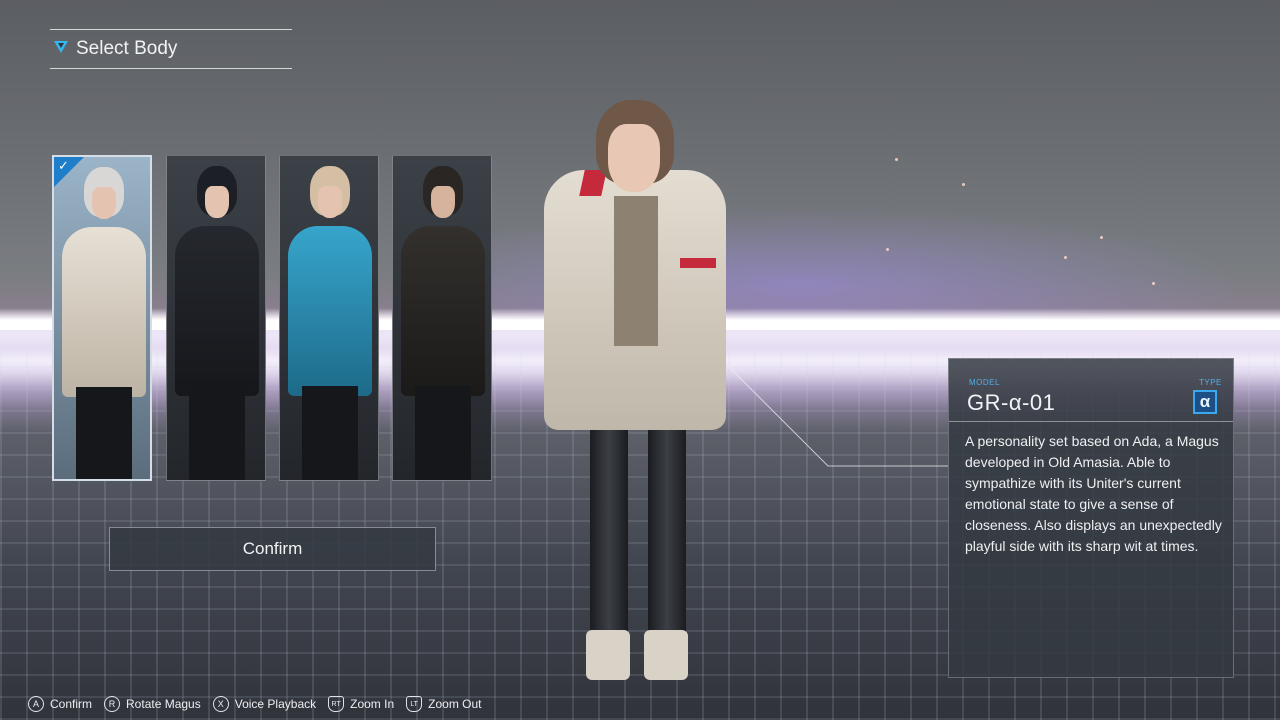 Image resolution: width=1280 pixels, height=720 pixels. What do you see at coordinates (36, 704) in the screenshot?
I see `a-button-icon: A` at bounding box center [36, 704].